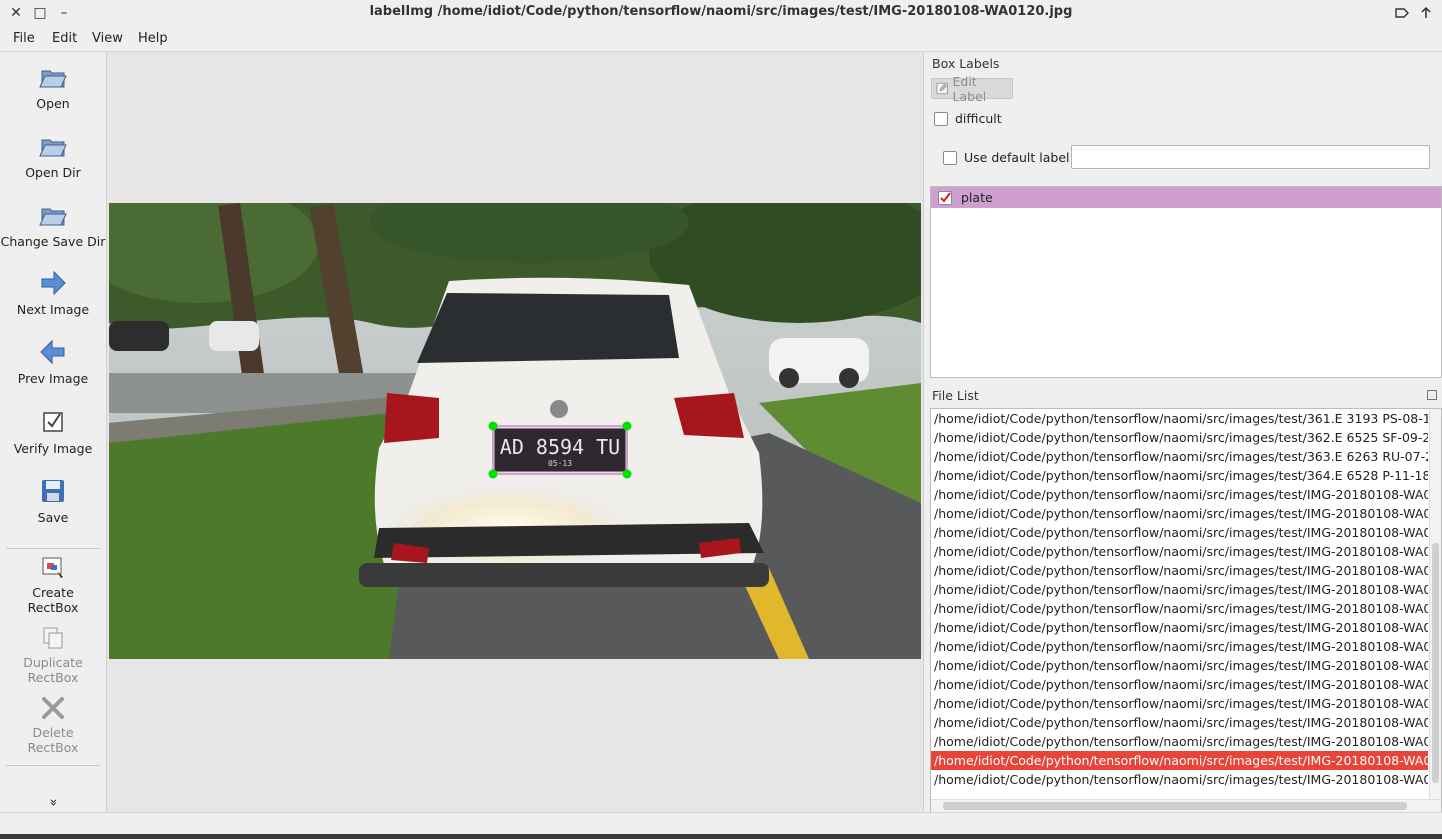  What do you see at coordinates (560, 450) in the screenshot?
I see `bounding-box` at bounding box center [560, 450].